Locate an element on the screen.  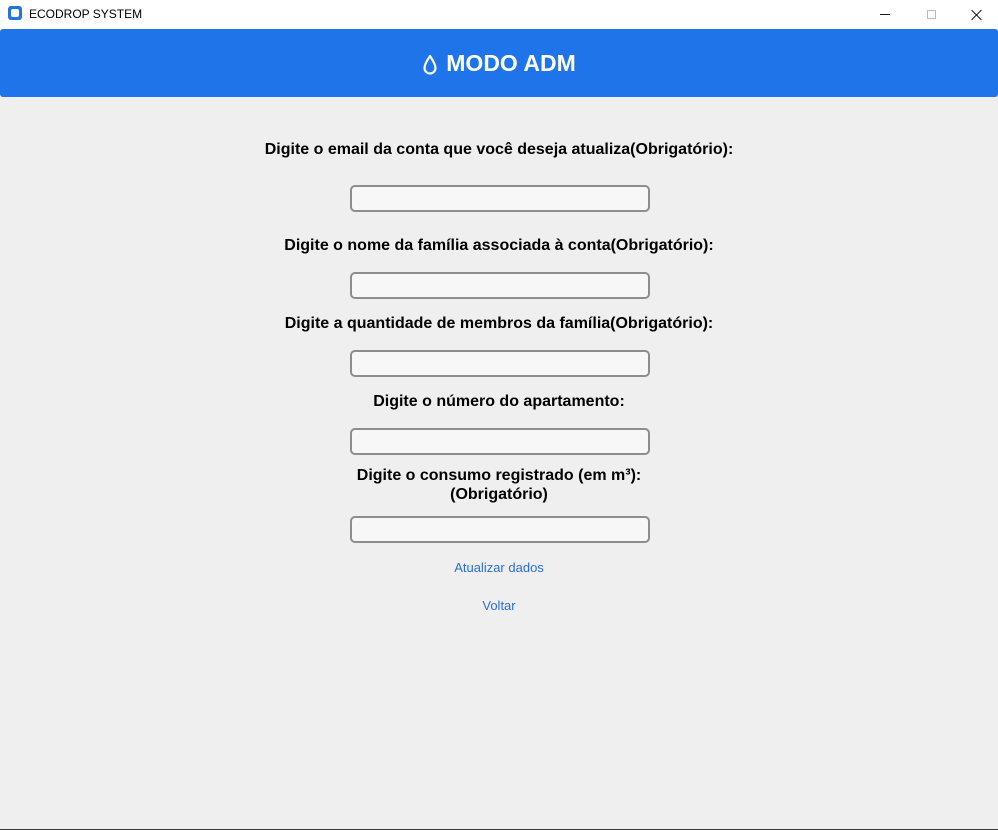
close-icon is located at coordinates (977, 15).